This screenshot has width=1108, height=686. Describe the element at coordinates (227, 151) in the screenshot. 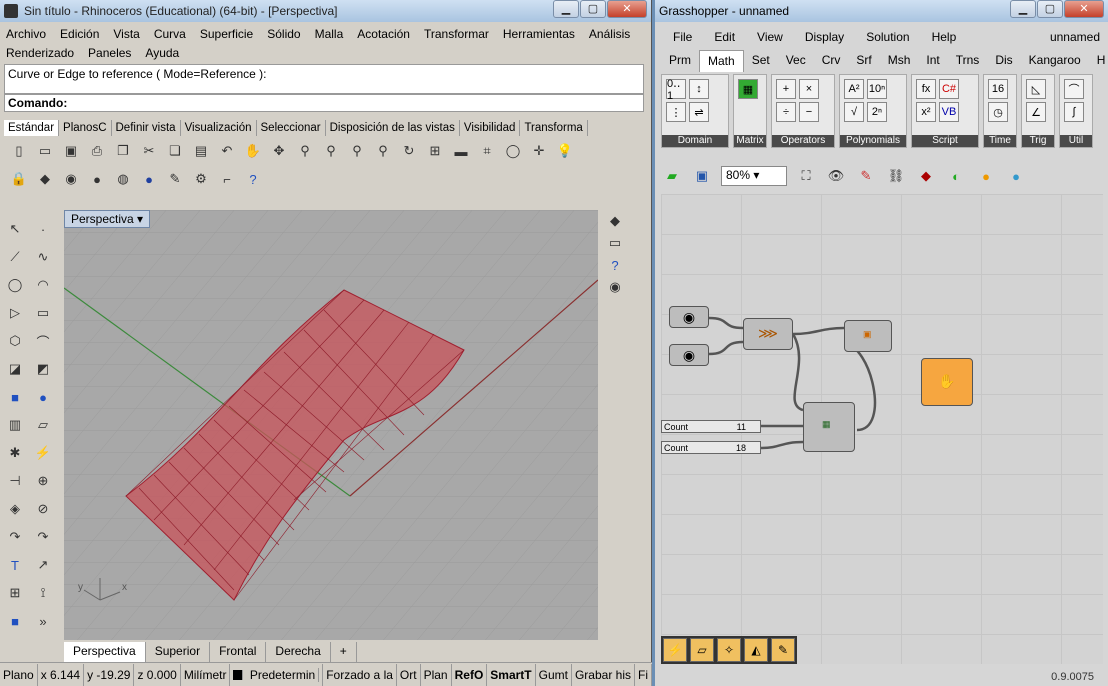

I see `undo-icon: ↶` at that location.